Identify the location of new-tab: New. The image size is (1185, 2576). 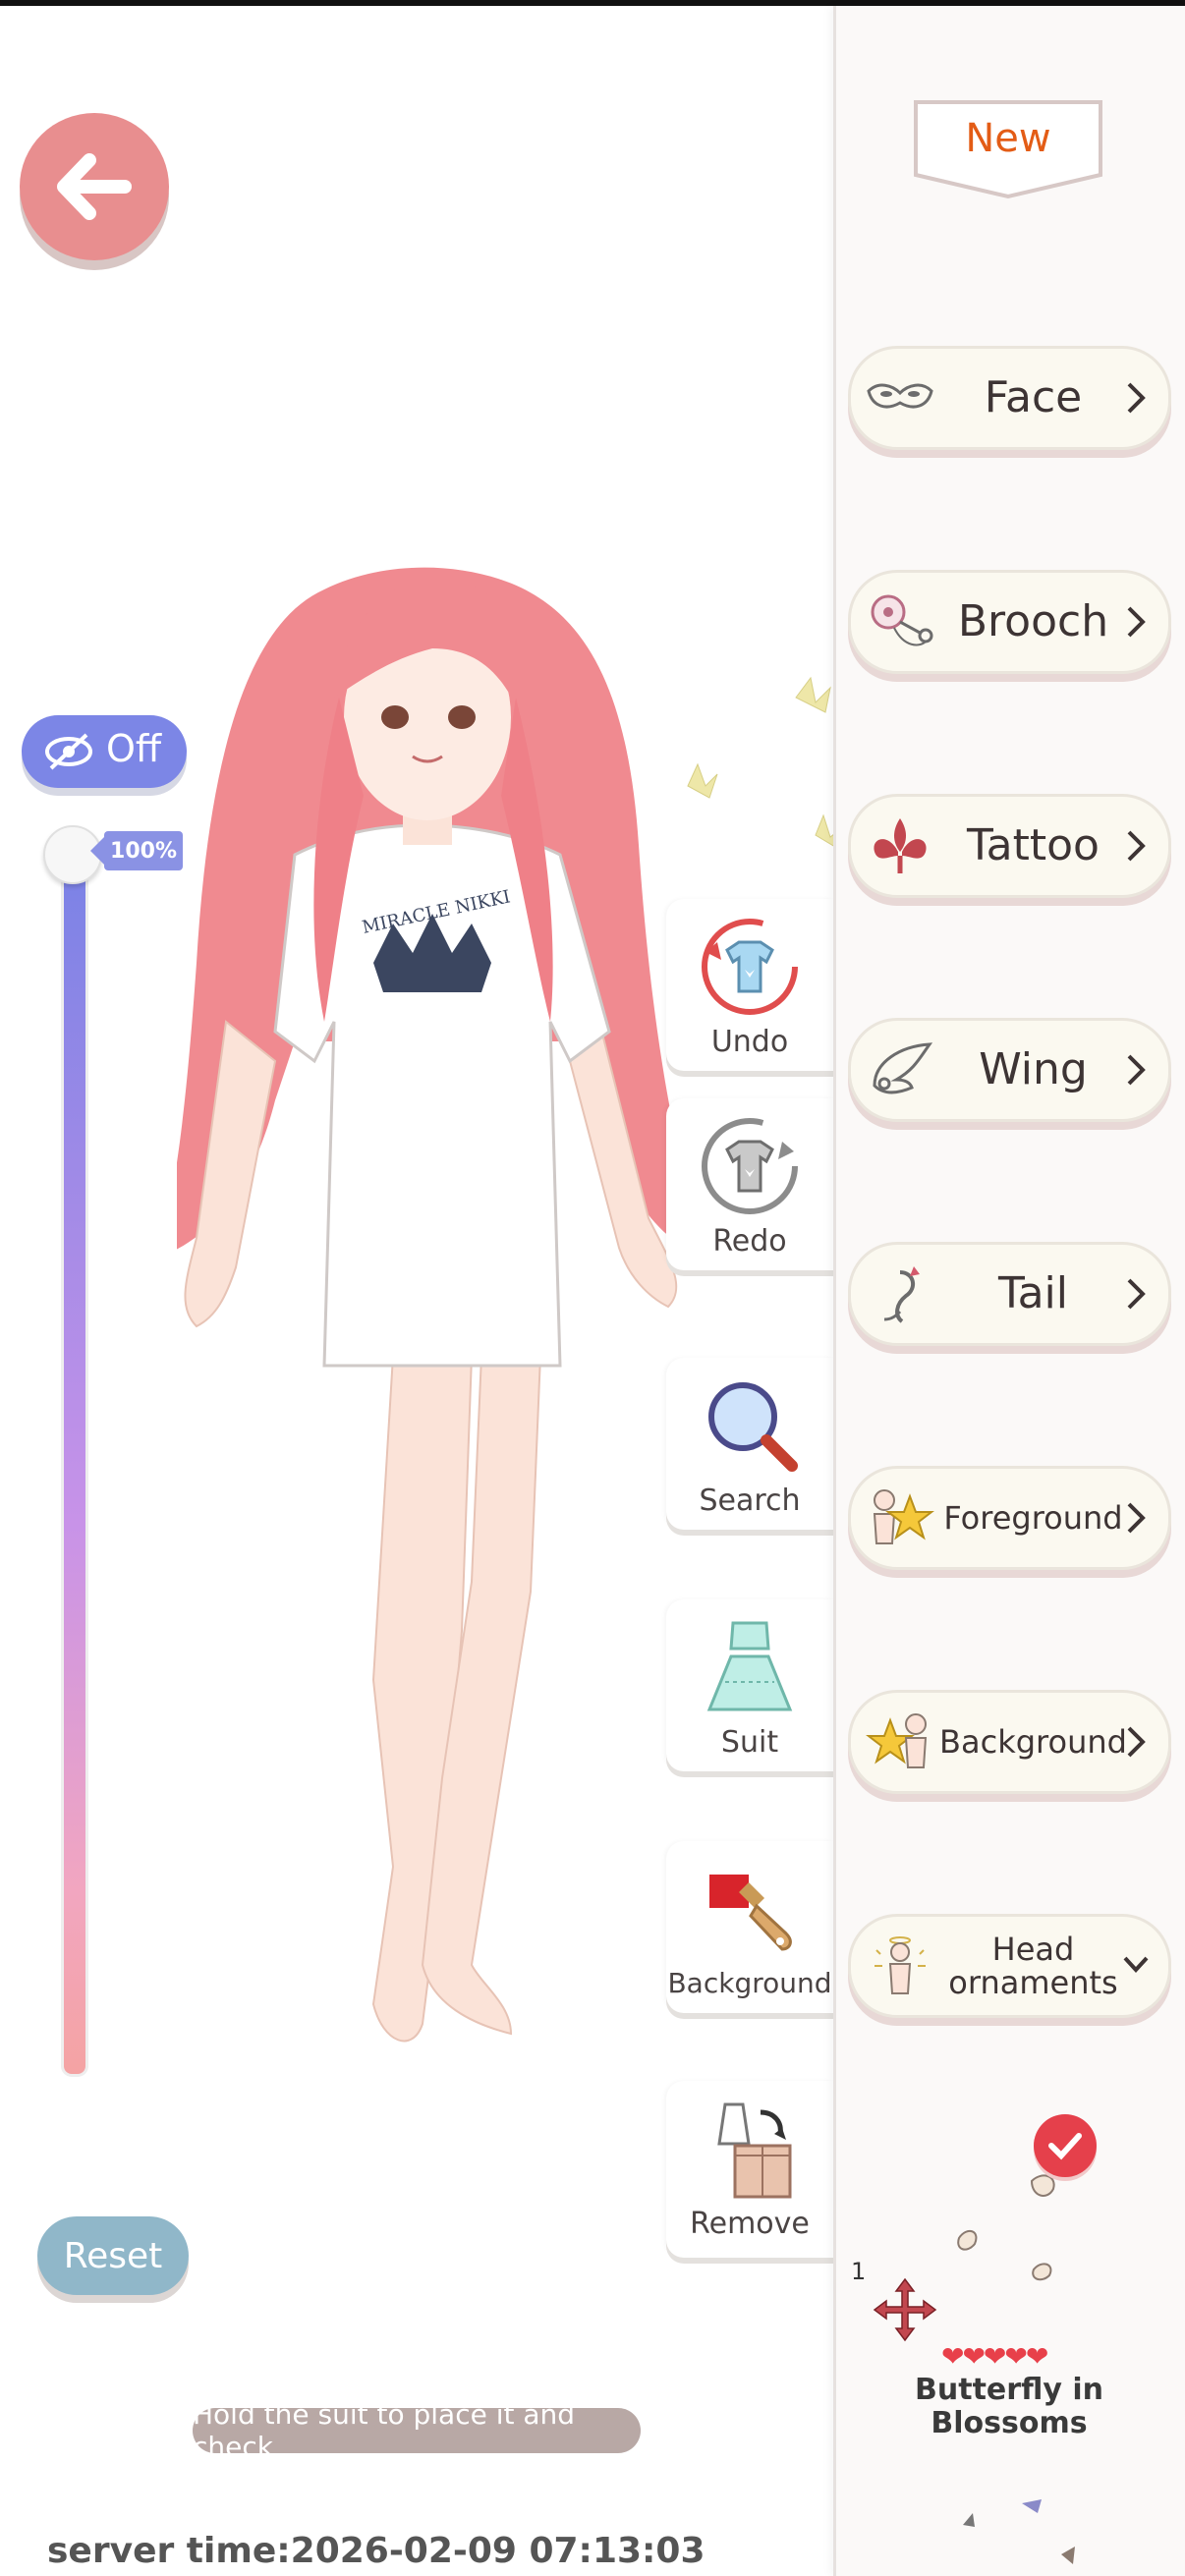
(1008, 149).